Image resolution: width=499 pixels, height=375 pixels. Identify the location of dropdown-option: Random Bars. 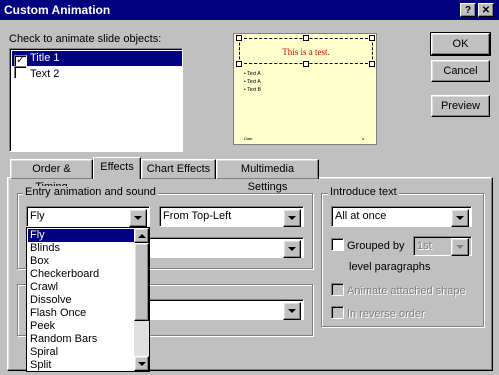
(83, 339).